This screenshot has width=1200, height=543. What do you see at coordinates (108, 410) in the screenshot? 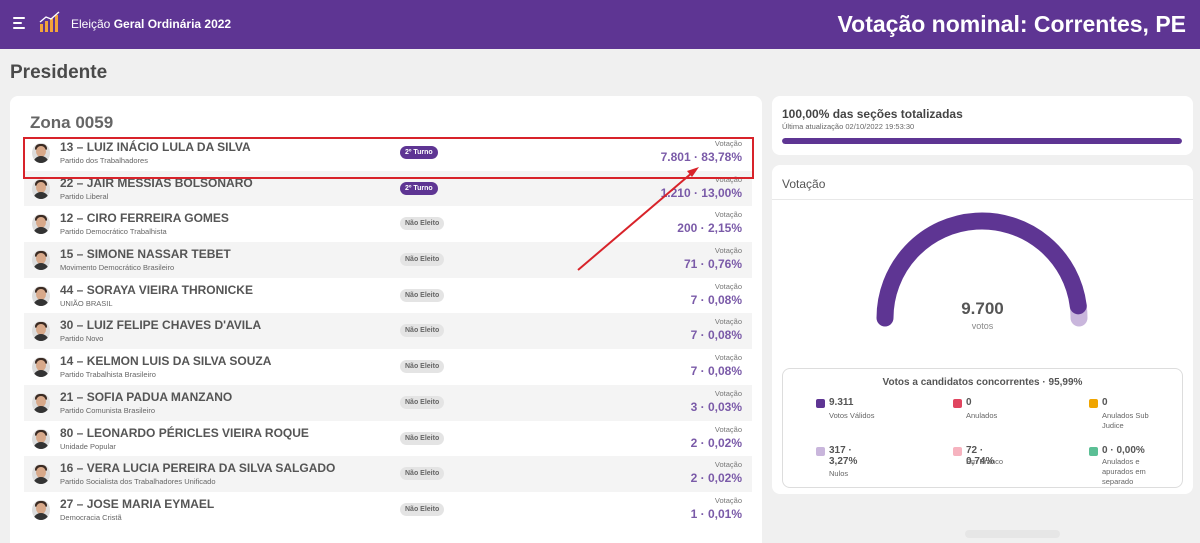
I see `candidate-party: Partido Comunista Brasileiro` at bounding box center [108, 410].